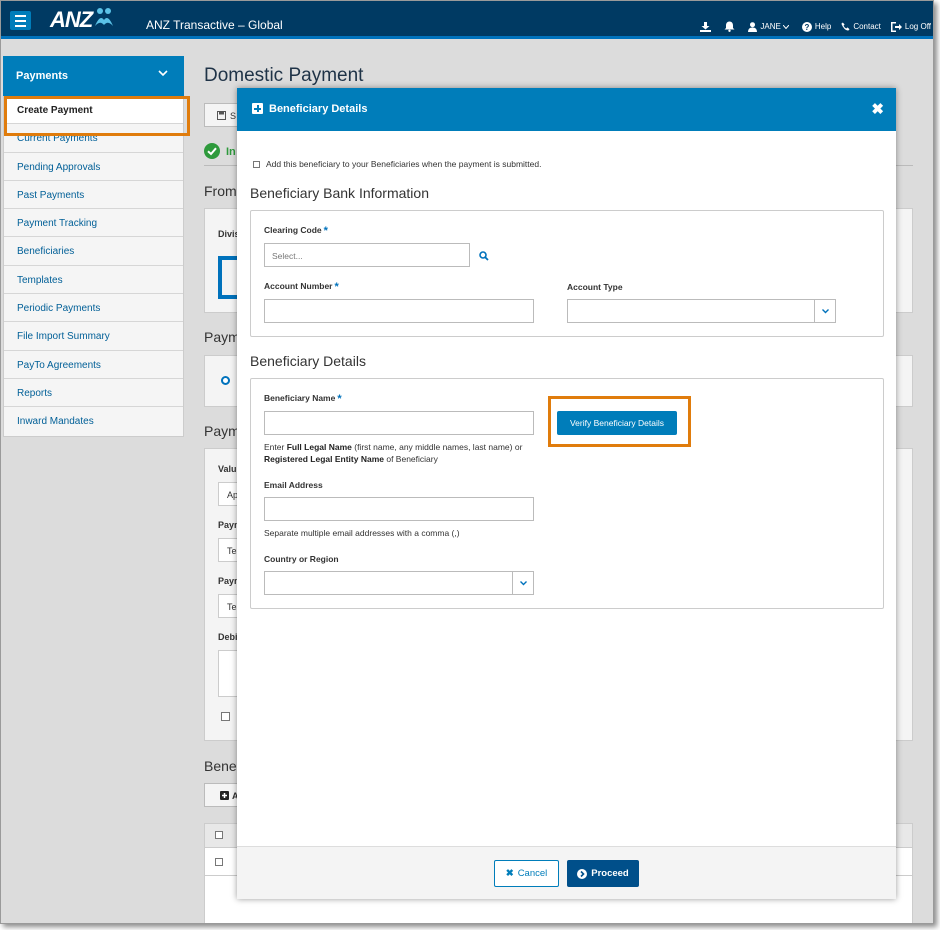  What do you see at coordinates (301, 559) in the screenshot?
I see `country-region-label: Country or Region` at bounding box center [301, 559].